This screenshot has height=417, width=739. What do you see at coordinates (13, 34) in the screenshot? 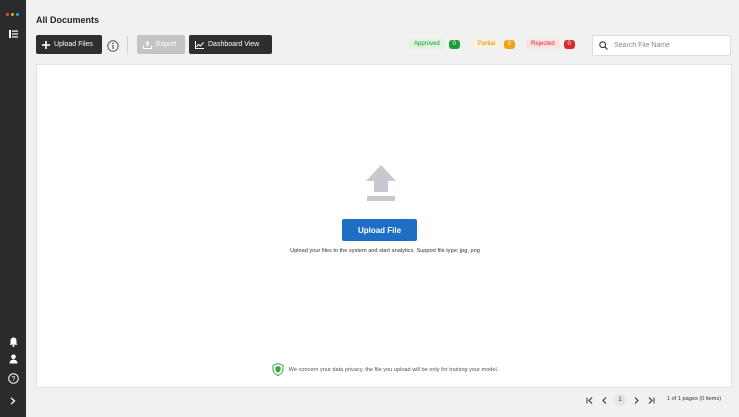
I see `menu-icon` at bounding box center [13, 34].